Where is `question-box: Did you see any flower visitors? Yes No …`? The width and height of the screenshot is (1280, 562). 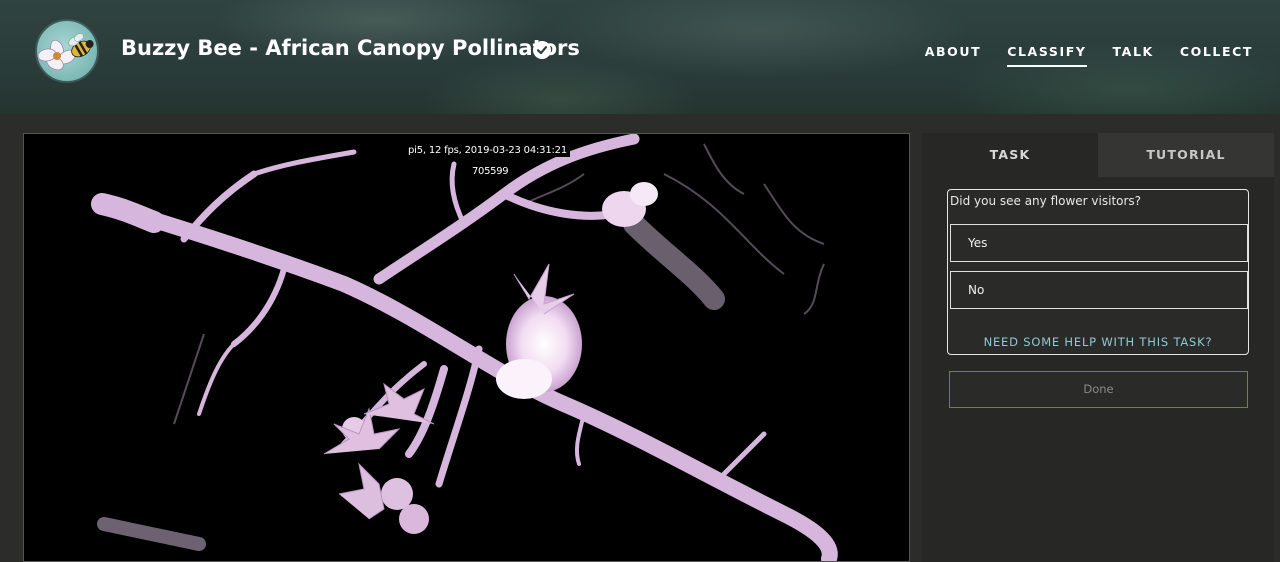
question-box: Did you see any flower visitors? Yes No … is located at coordinates (1098, 272).